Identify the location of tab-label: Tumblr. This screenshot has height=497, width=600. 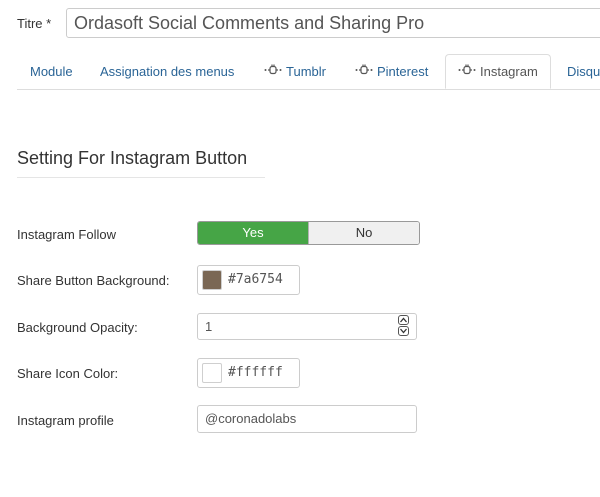
(306, 71).